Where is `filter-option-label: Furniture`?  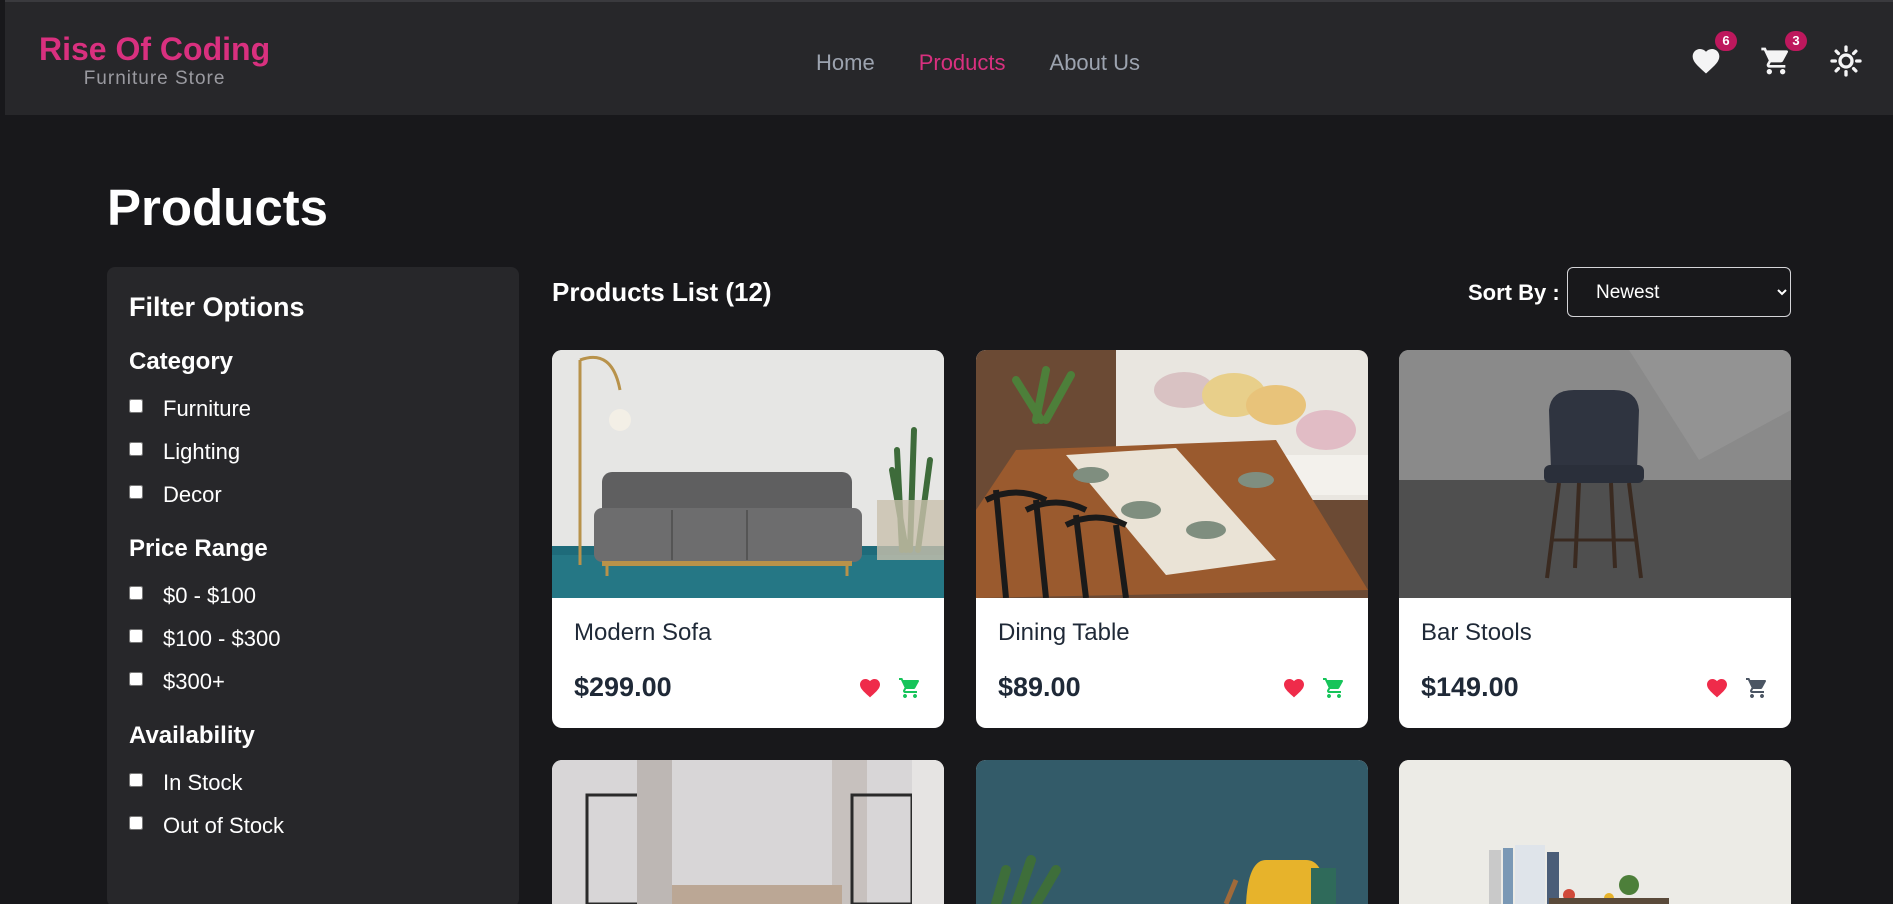 filter-option-label: Furniture is located at coordinates (207, 408).